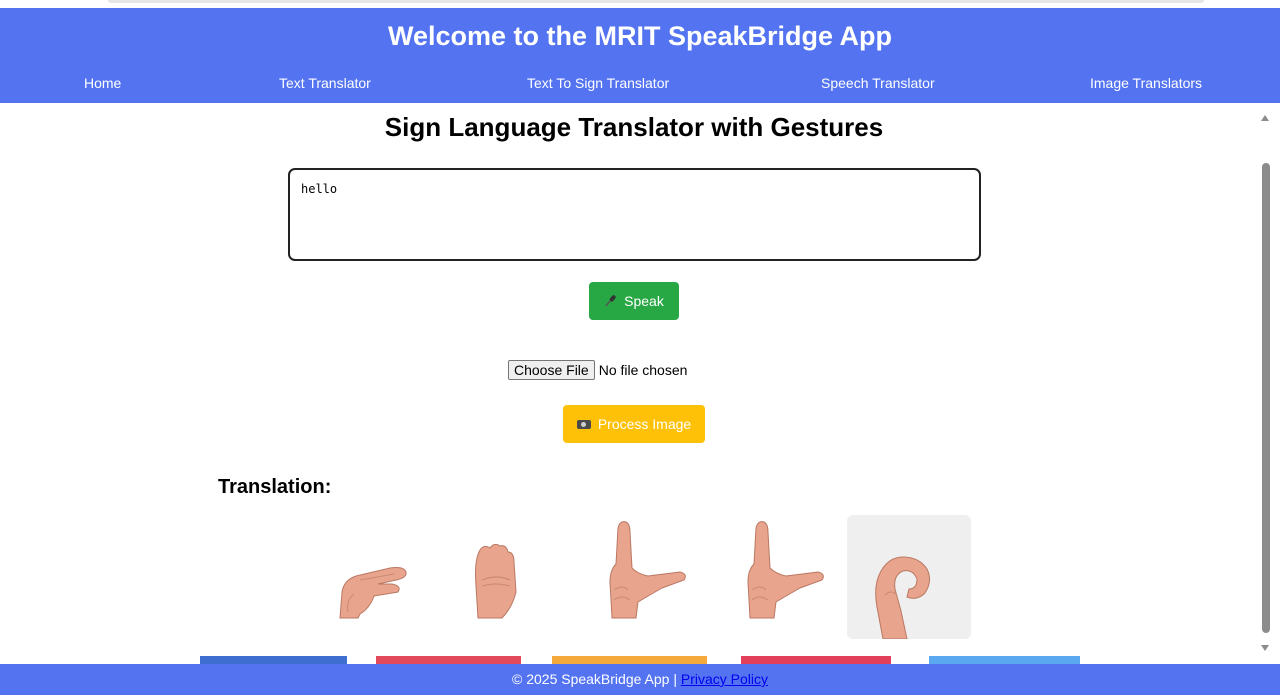 Image resolution: width=1280 pixels, height=695 pixels. What do you see at coordinates (325, 83) in the screenshot?
I see `nav-text-translator: Text Translator` at bounding box center [325, 83].